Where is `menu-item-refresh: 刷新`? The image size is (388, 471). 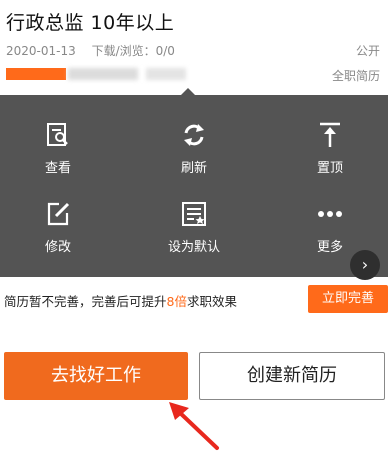 menu-item-refresh: 刷新 is located at coordinates (194, 151).